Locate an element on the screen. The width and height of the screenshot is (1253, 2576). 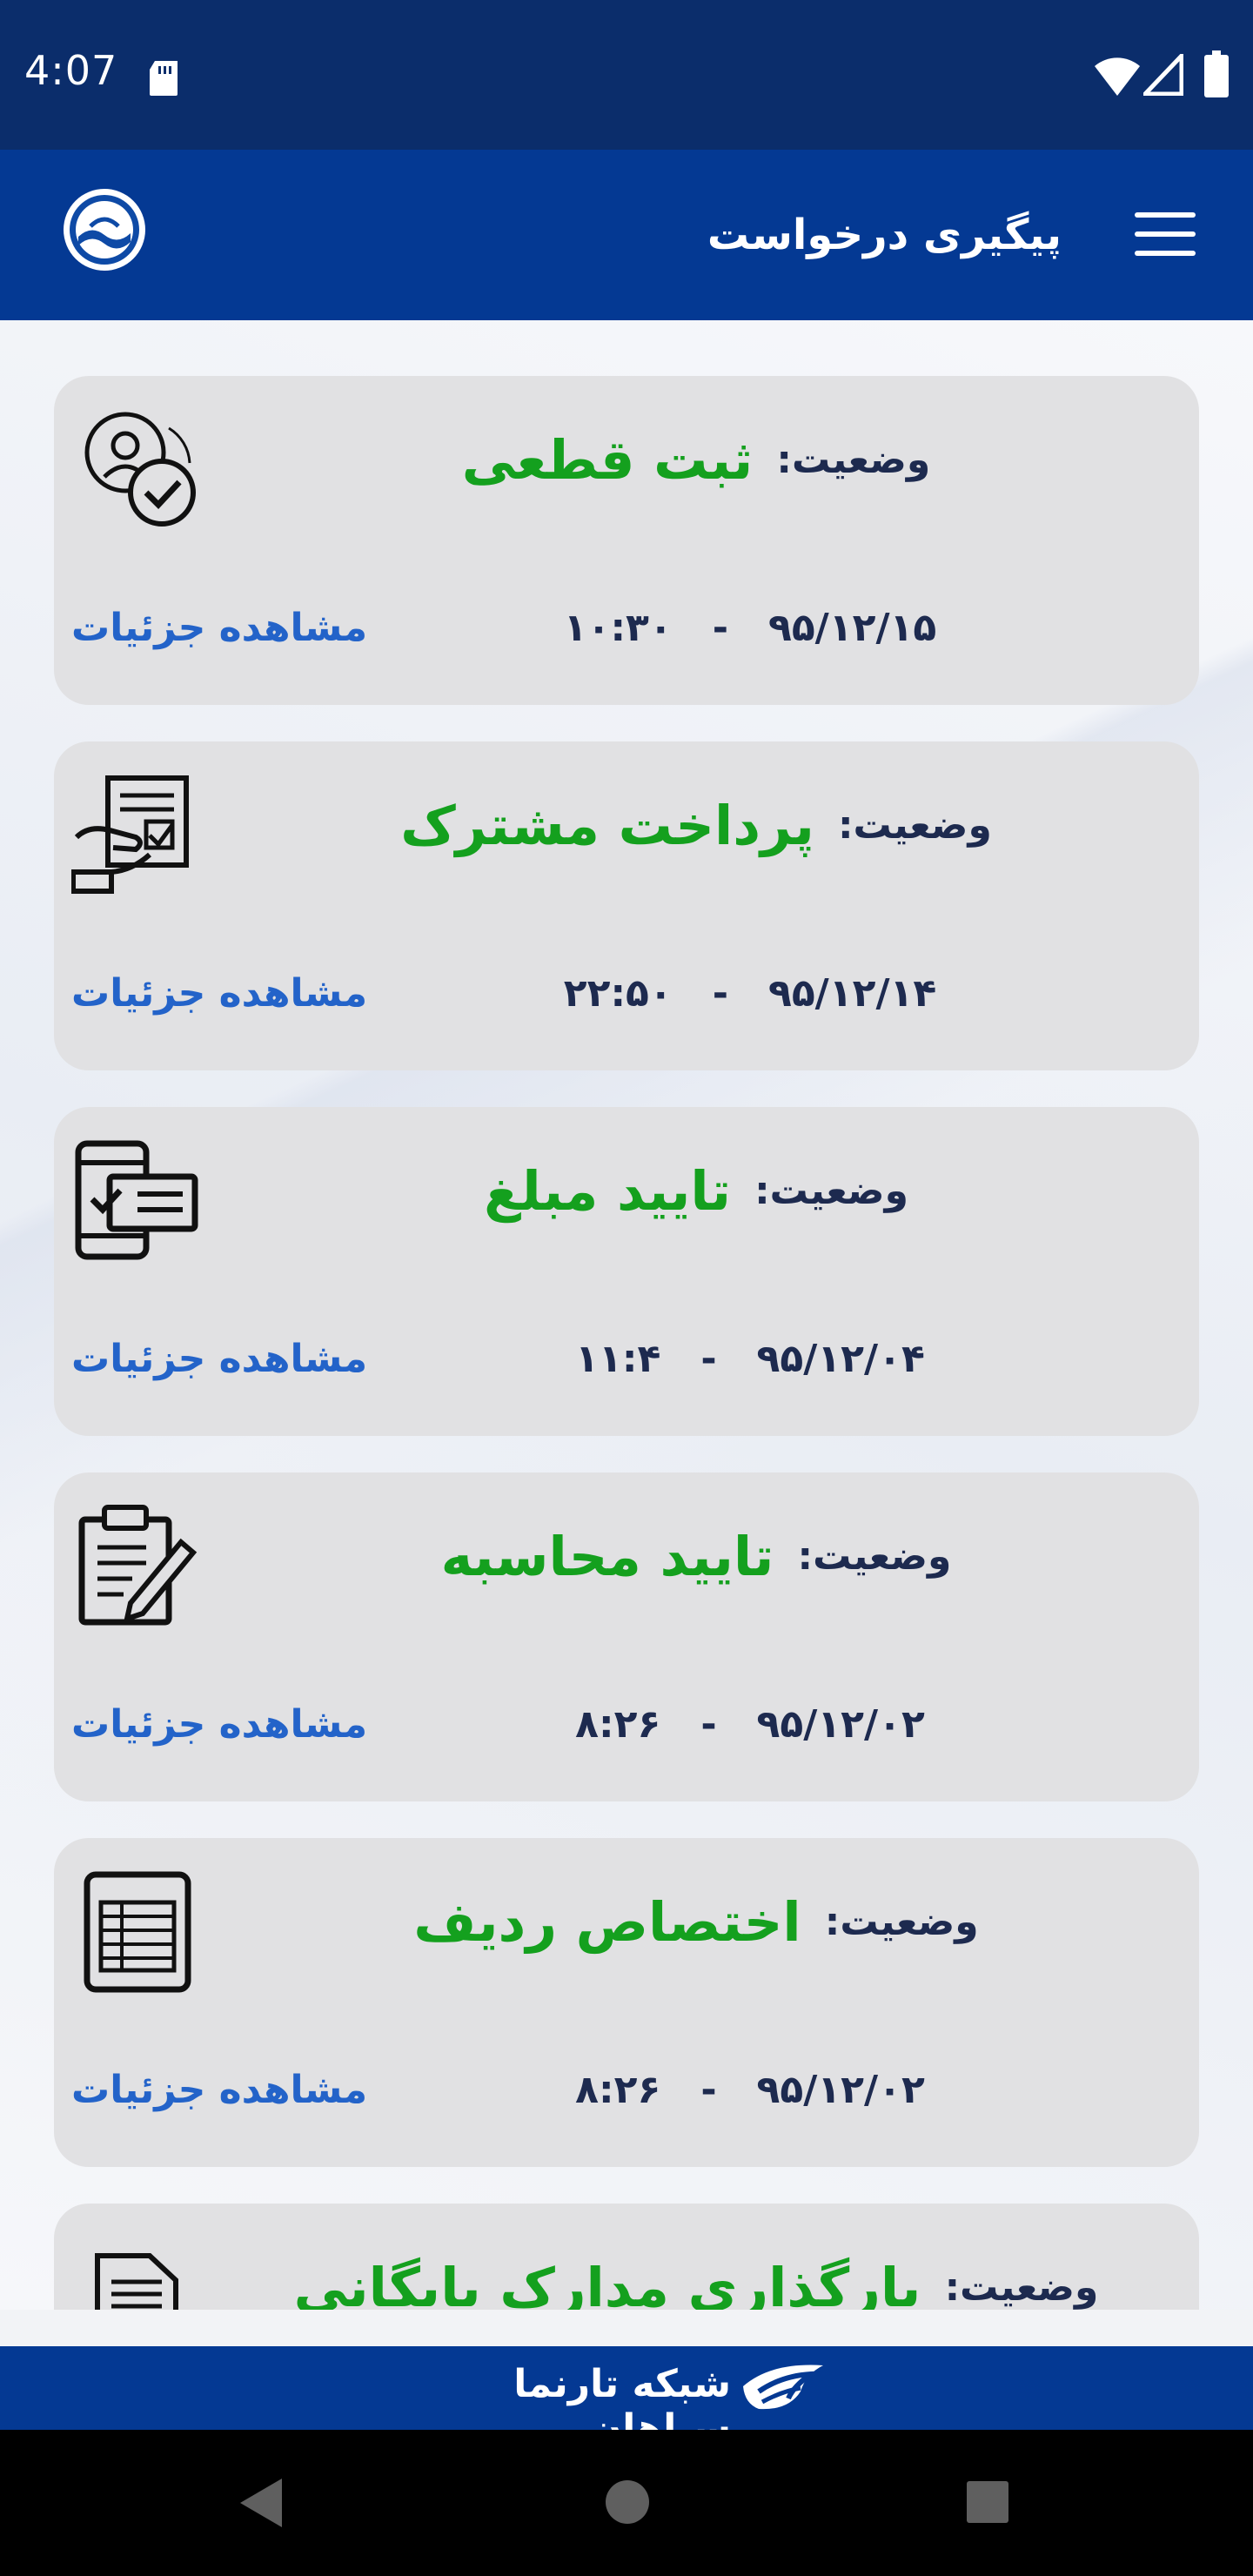
request-card: وضعیت: بارگذاری مدارک بایگانی is located at coordinates (626, 2257).